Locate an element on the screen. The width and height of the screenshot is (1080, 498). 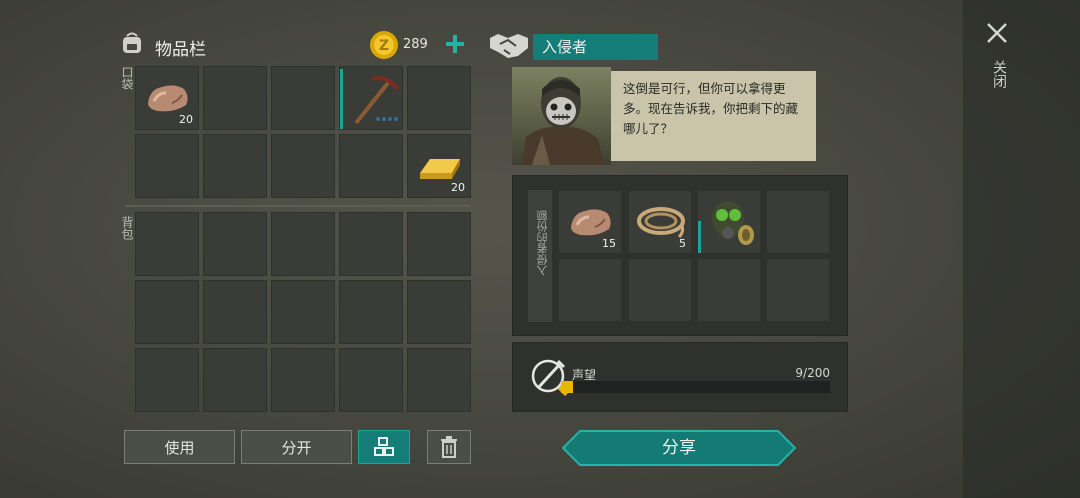
npc-name-tag: 入侵者 is located at coordinates (595, 47).